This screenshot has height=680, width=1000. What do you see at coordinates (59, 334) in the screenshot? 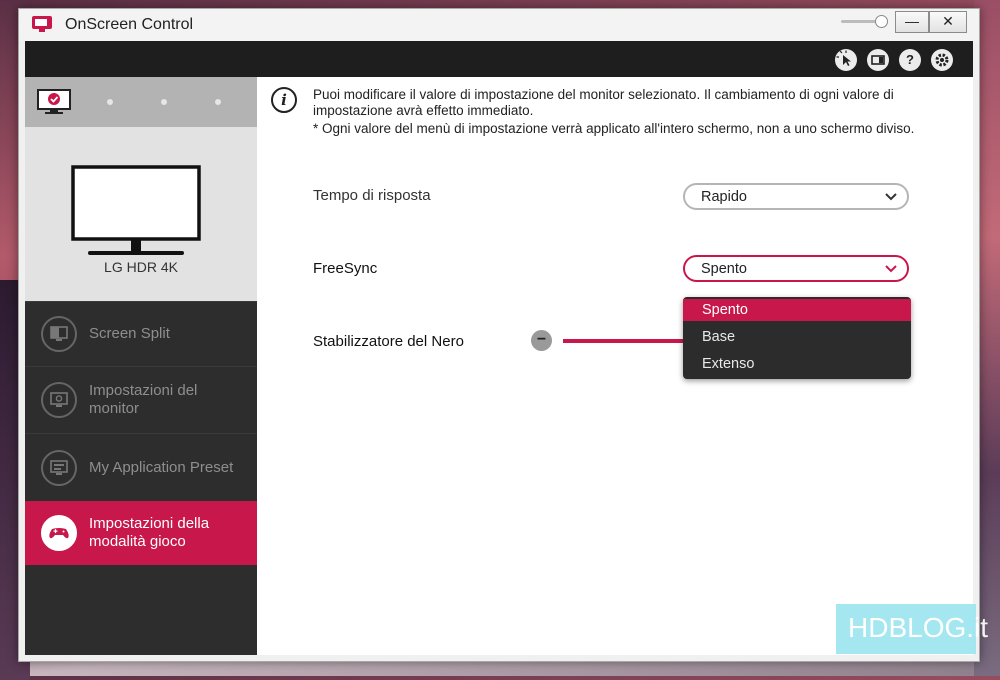
I see `screen-split-icon` at bounding box center [59, 334].